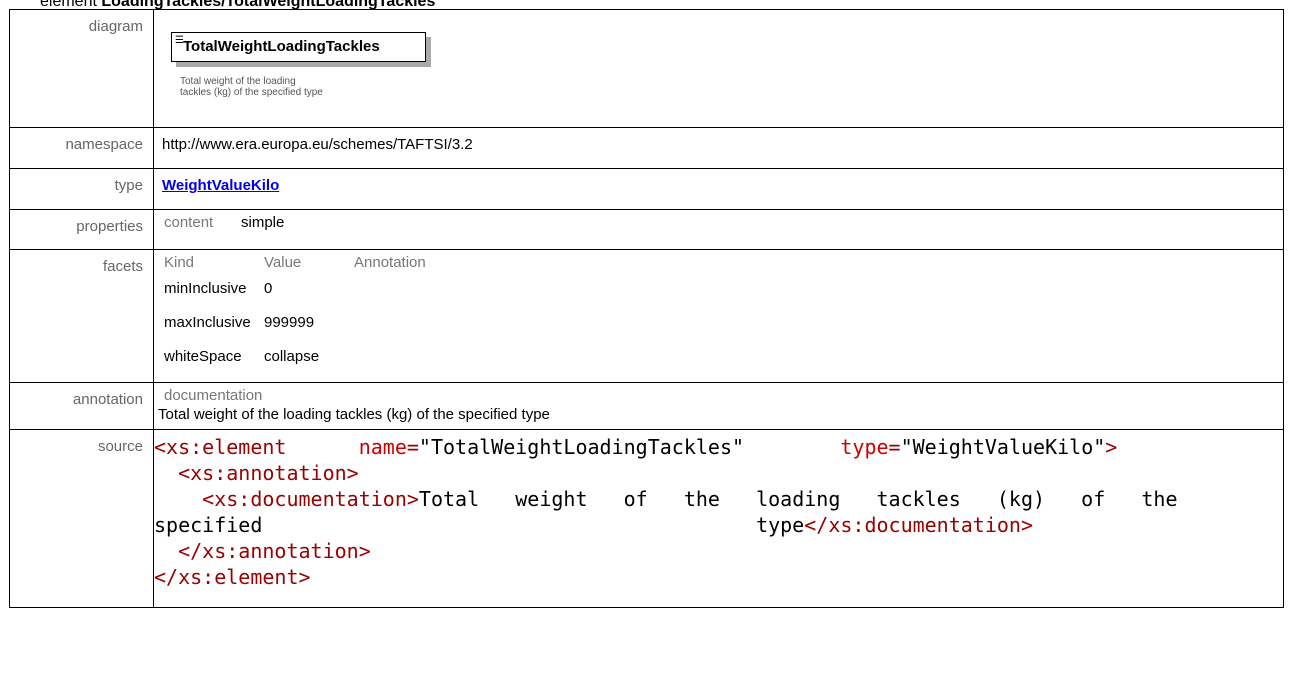 The height and width of the screenshot is (677, 1290). I want to click on facets-header-kind: Kind, so click(179, 262).